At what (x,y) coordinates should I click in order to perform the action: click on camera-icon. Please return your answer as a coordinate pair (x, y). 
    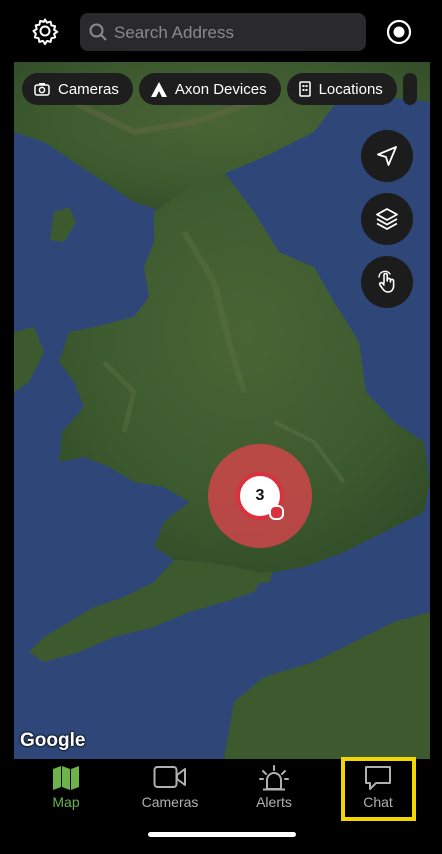
    Looking at the image, I should click on (42, 89).